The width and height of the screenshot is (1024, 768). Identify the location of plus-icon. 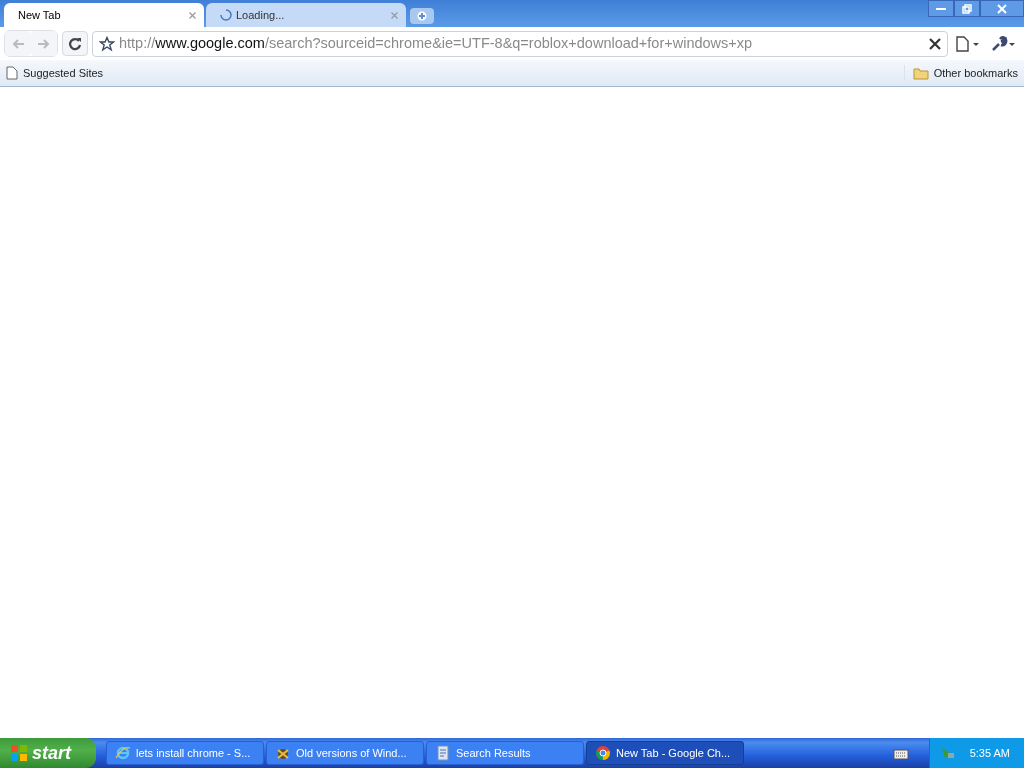
(422, 16).